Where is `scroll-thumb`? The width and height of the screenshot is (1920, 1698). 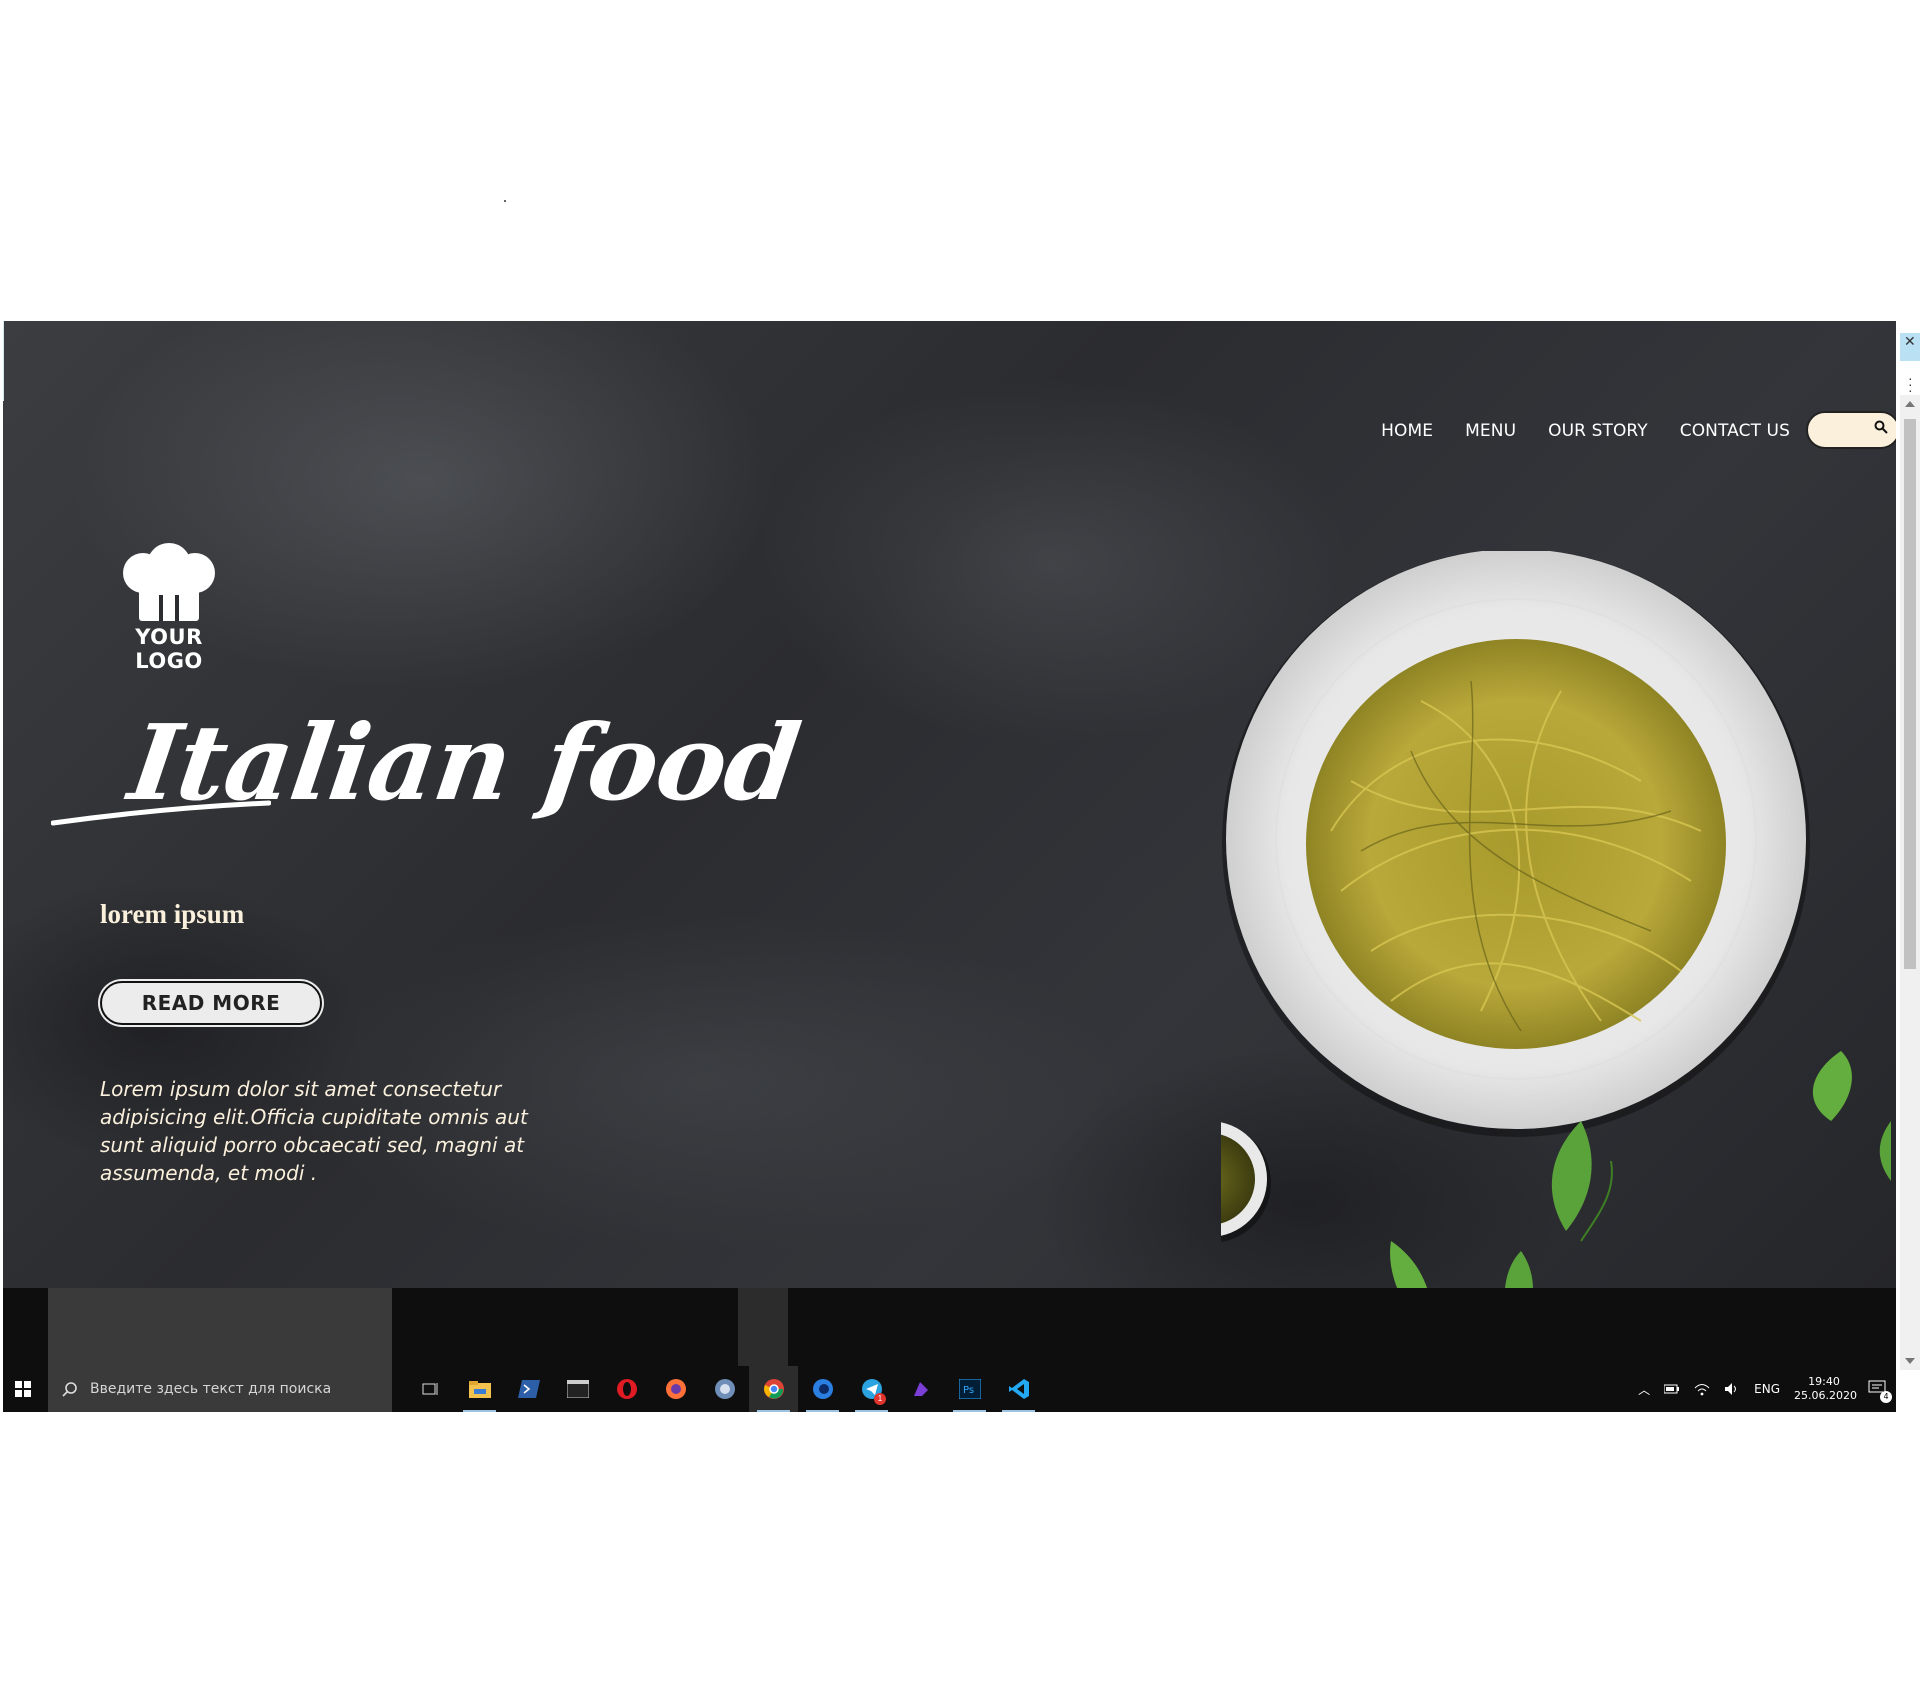
scroll-thumb is located at coordinates (1910, 694).